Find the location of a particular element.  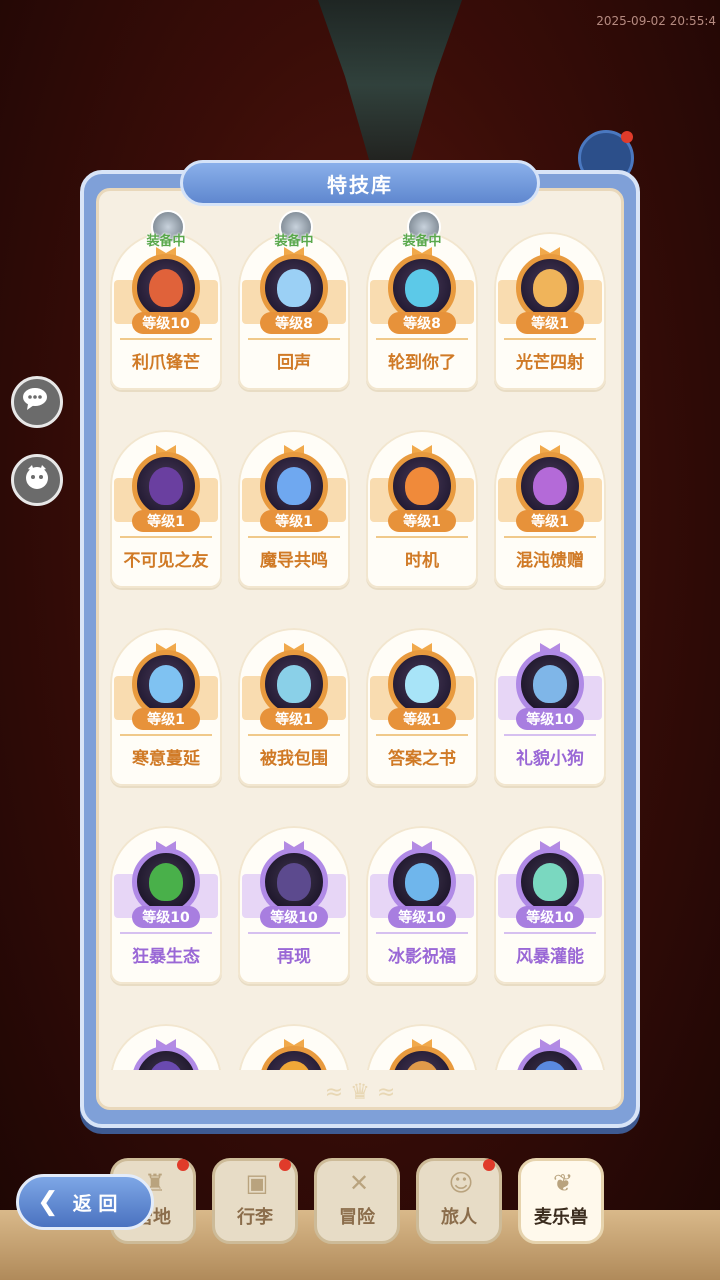

equipped-label: 装备中 is located at coordinates (166, 241).